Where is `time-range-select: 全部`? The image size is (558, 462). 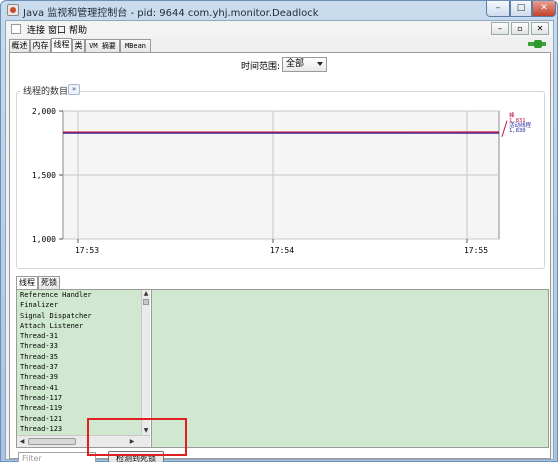
time-range-select: 全部 is located at coordinates (304, 64).